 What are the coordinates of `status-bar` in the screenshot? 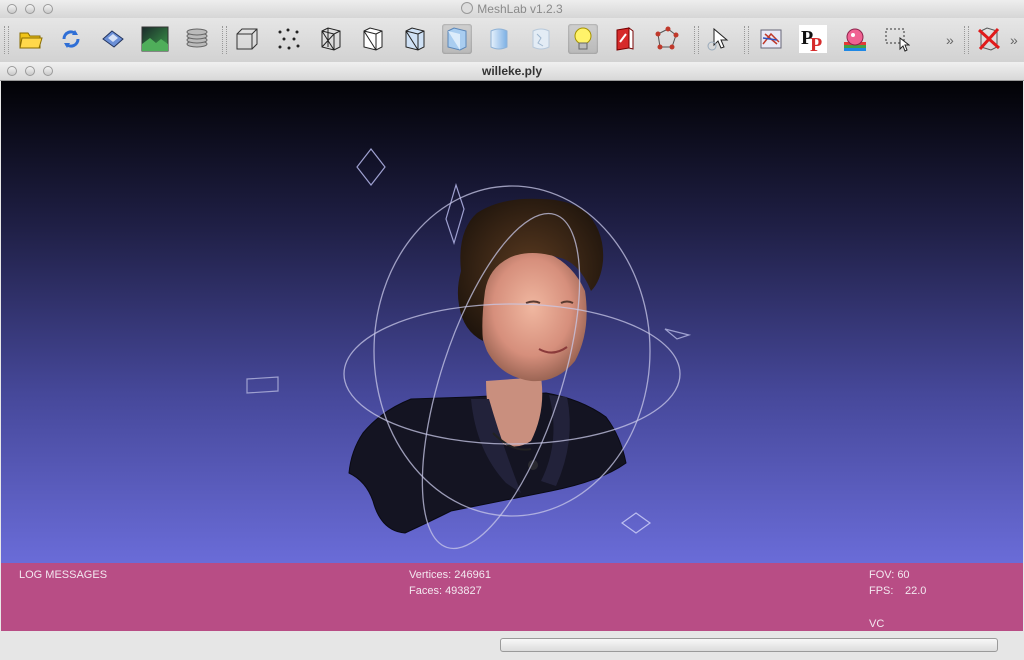 It's located at (512, 645).